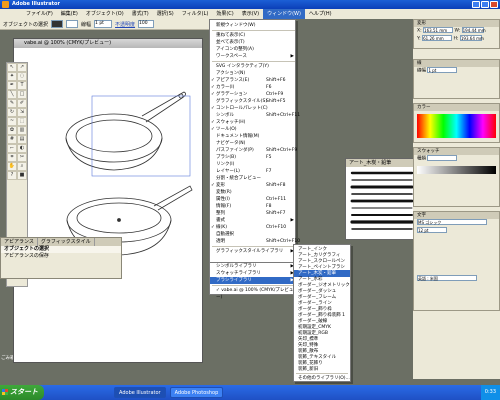  What do you see at coordinates (12, 139) in the screenshot?
I see `mesh-tool-icon: #` at bounding box center [12, 139].